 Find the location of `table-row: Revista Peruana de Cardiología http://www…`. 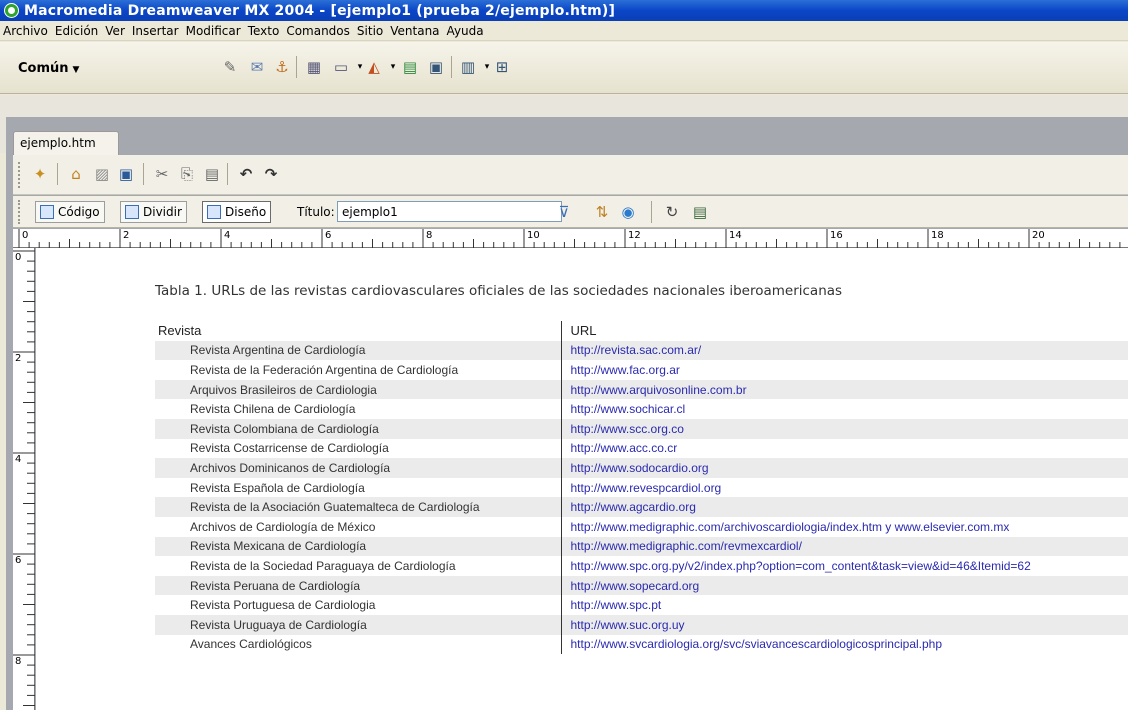

table-row: Revista Peruana de Cardiología http://www… is located at coordinates (641, 585).